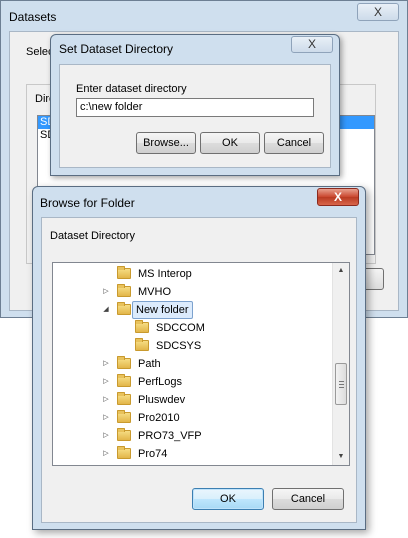 This screenshot has width=408, height=538. What do you see at coordinates (294, 143) in the screenshot?
I see `set-dir-cancel-button: Cancel` at bounding box center [294, 143].